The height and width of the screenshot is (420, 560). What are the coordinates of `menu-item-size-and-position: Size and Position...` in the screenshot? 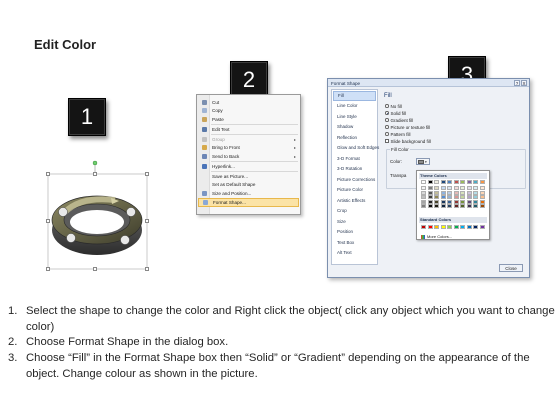 It's located at (248, 193).